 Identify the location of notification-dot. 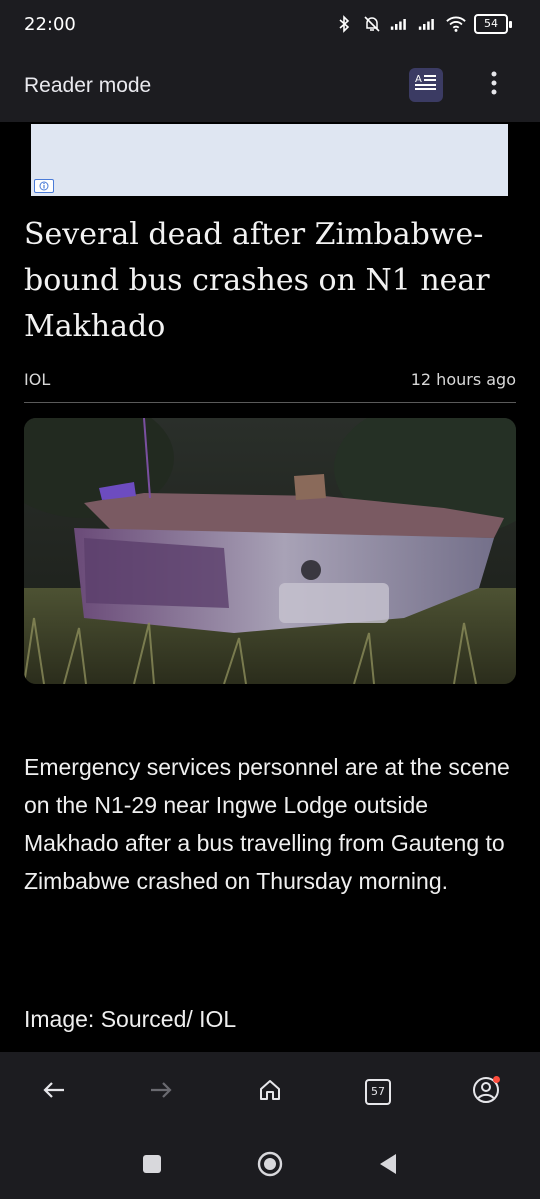
(496, 1079).